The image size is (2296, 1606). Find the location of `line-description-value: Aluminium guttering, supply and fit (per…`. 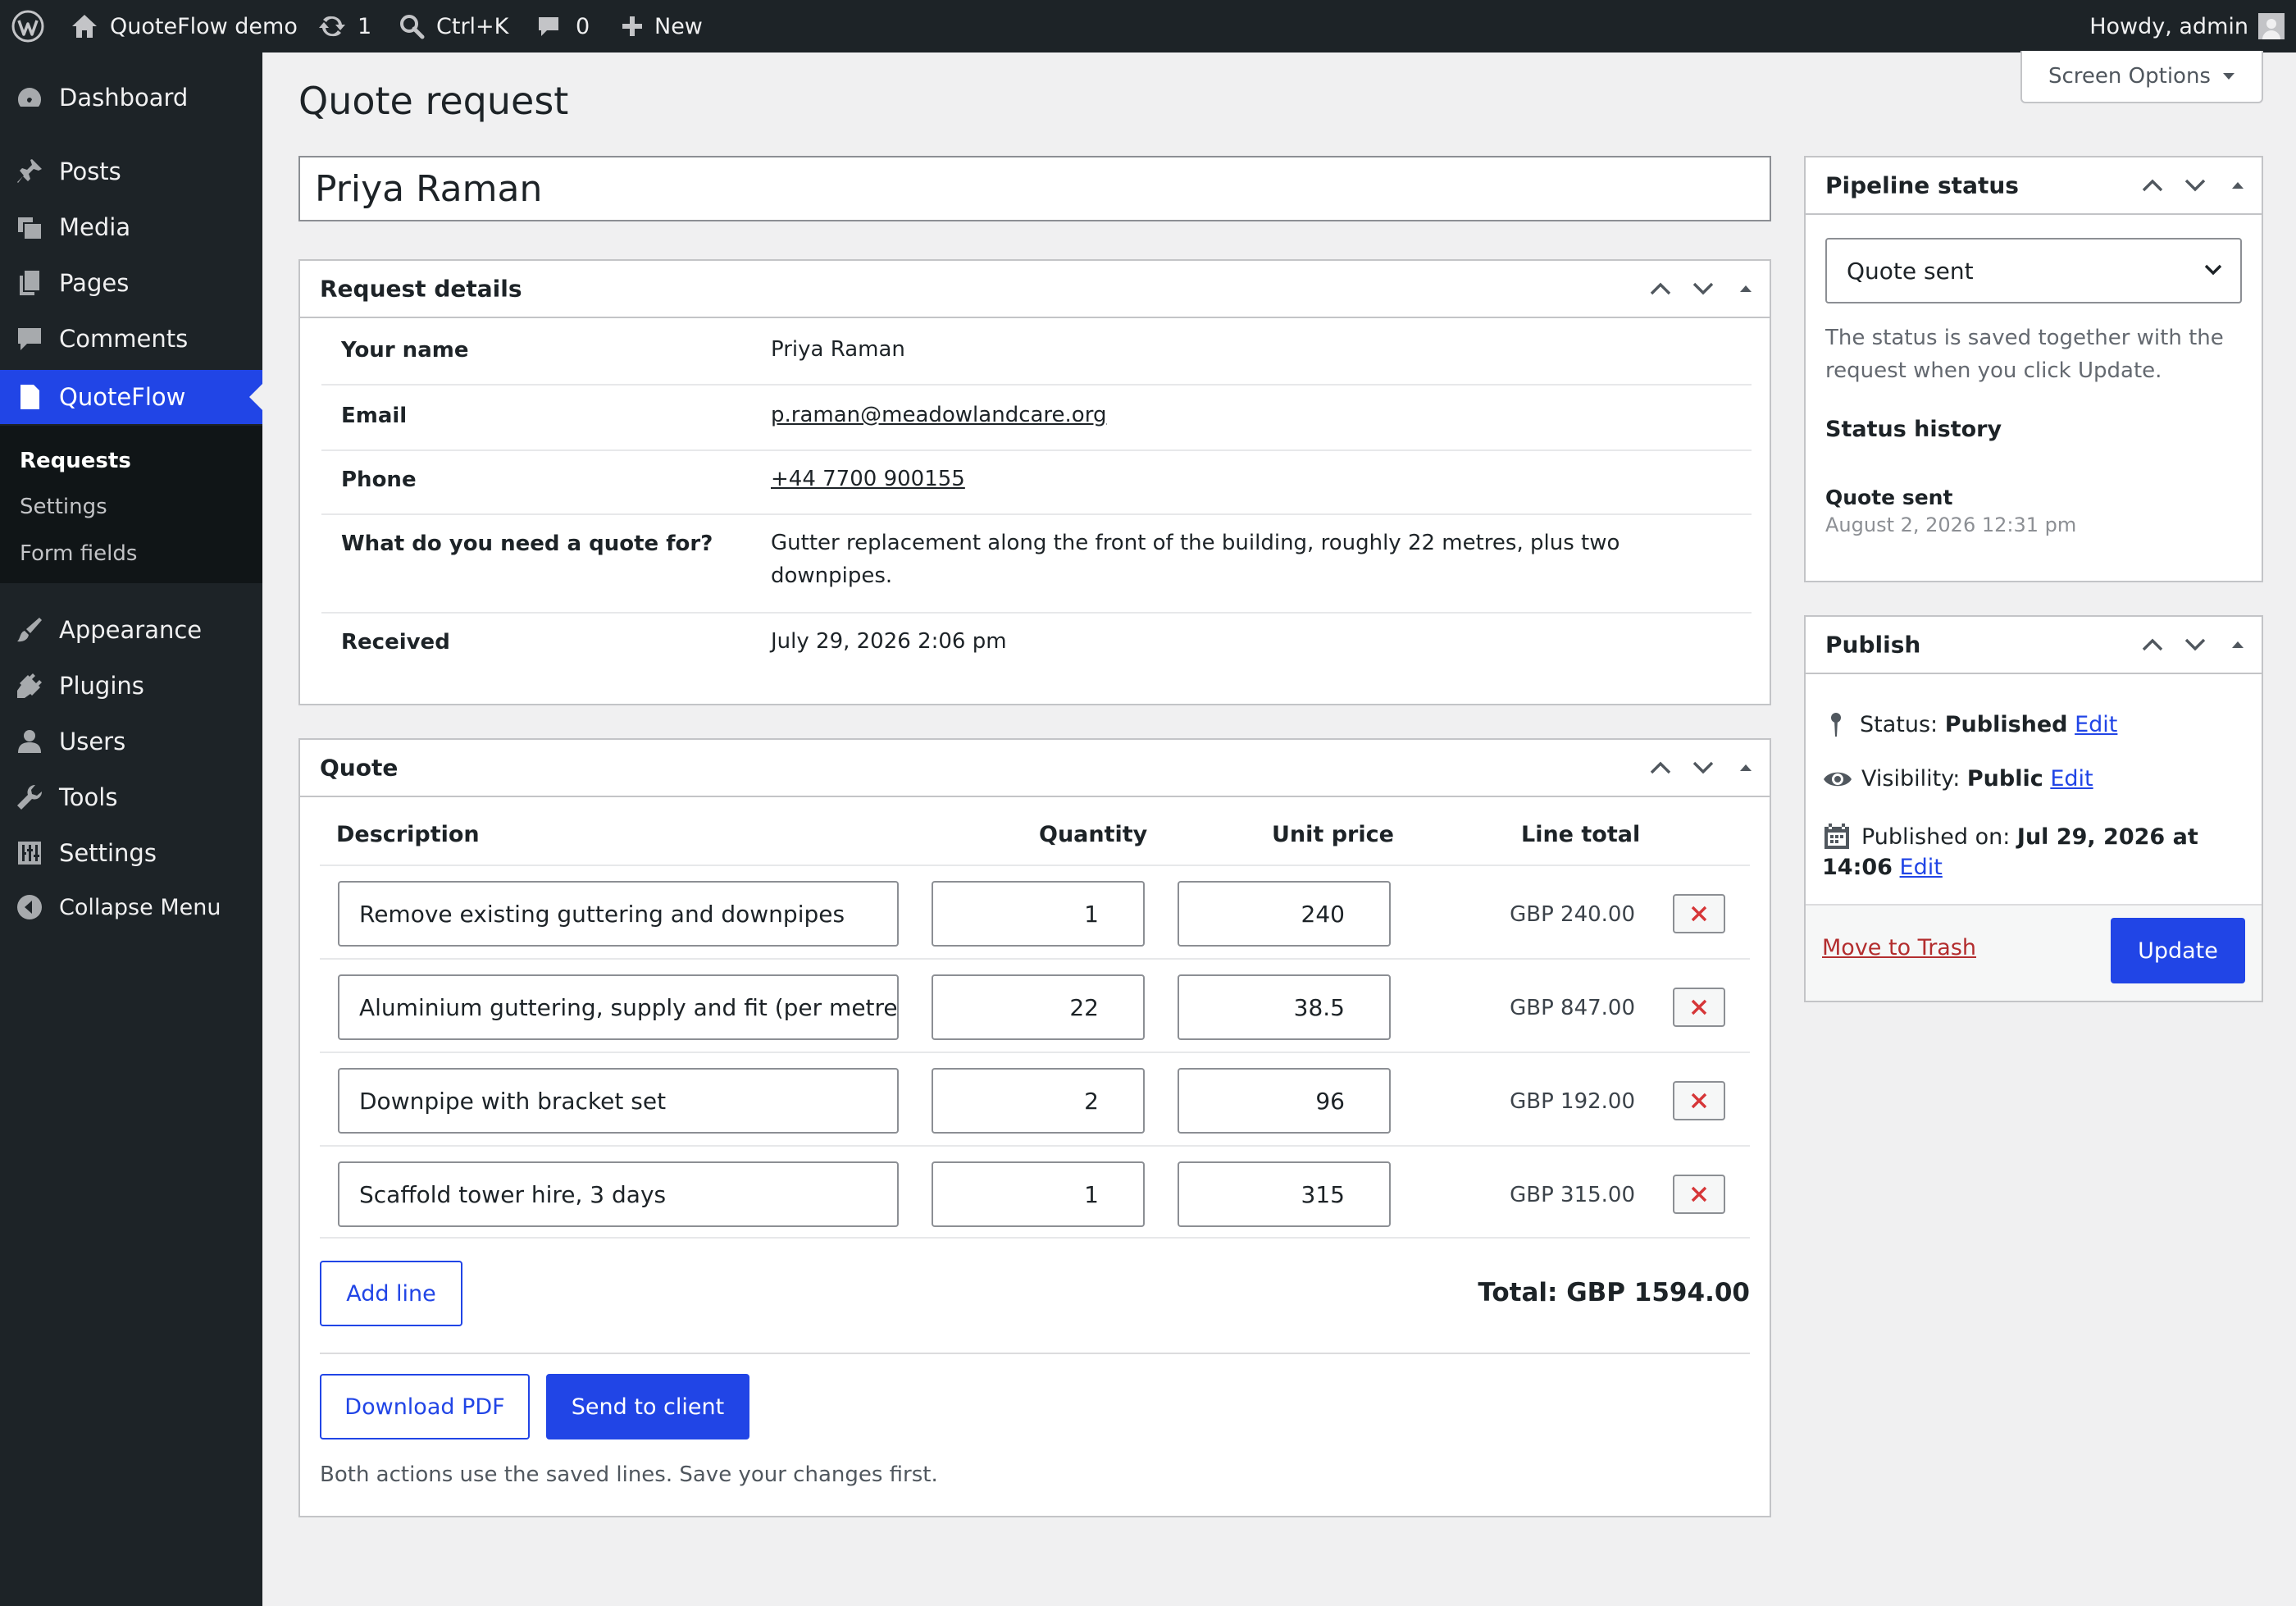

line-description-value: Aluminium guttering, supply and fit (per… is located at coordinates (629, 1007).